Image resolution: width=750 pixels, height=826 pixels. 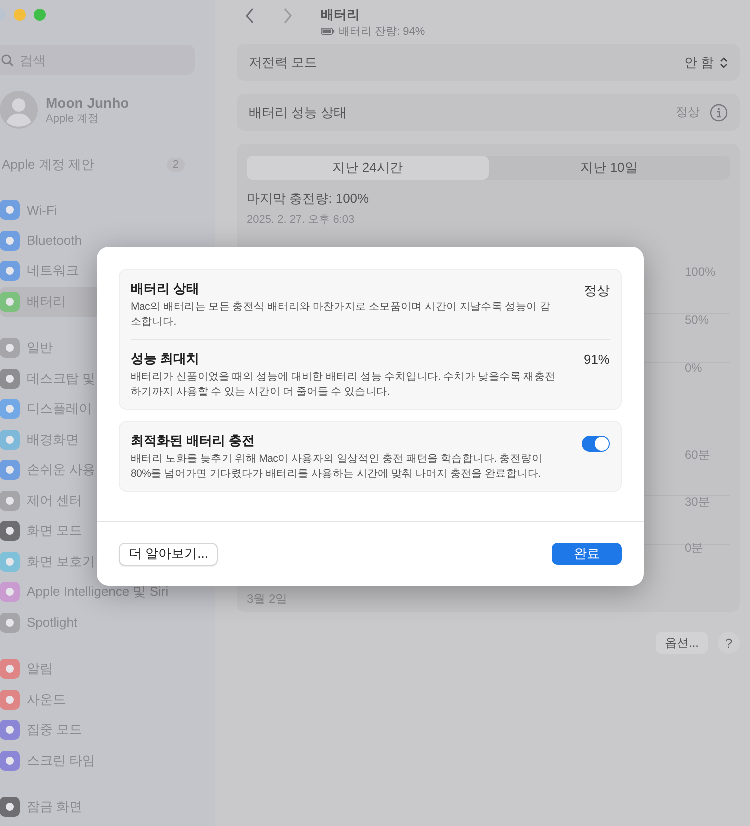 I want to click on setting-description: Mac의 배터리는 모든 충전식 배터리와 마찬가지로 소모품이며 시간이 지날수록 성능이 감소합니다., so click(x=341, y=315).